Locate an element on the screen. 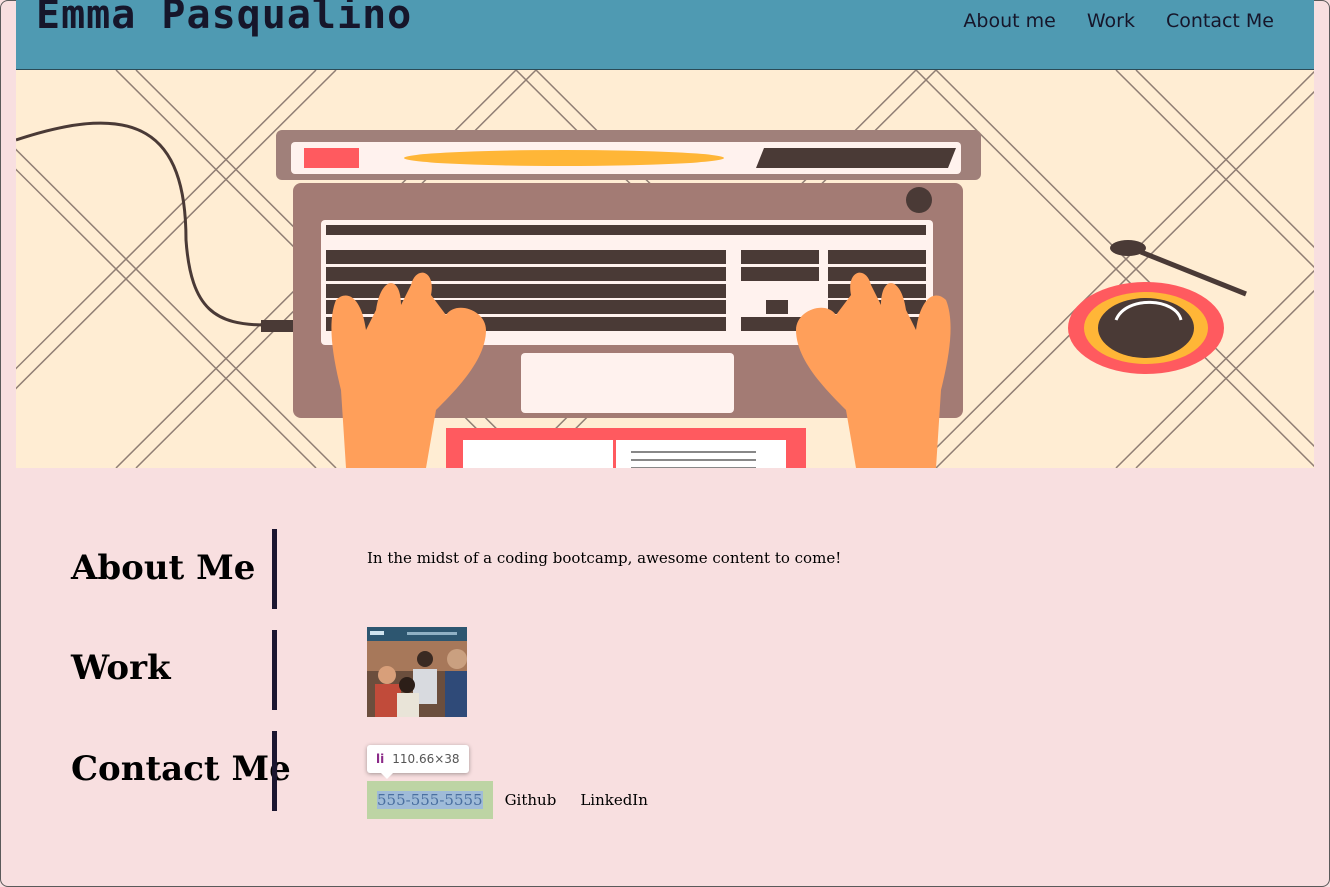  site-title: Emma Pasqualino is located at coordinates (224, 19).